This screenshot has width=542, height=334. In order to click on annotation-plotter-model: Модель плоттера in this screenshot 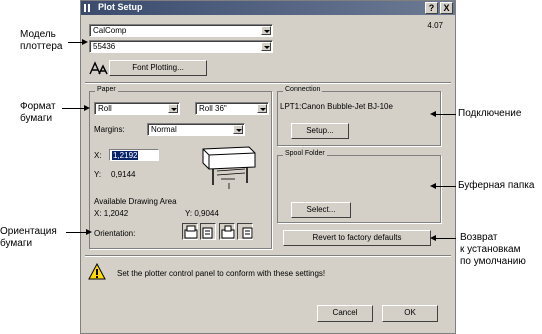, I will do `click(41, 41)`.